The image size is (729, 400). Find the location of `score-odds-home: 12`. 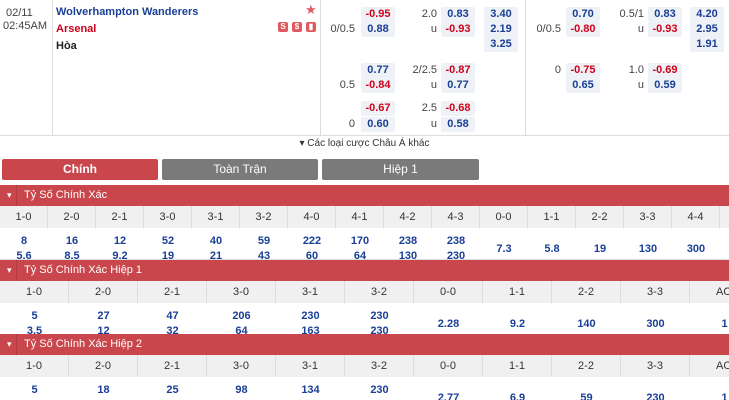

score-odds-home: 12 is located at coordinates (120, 241).